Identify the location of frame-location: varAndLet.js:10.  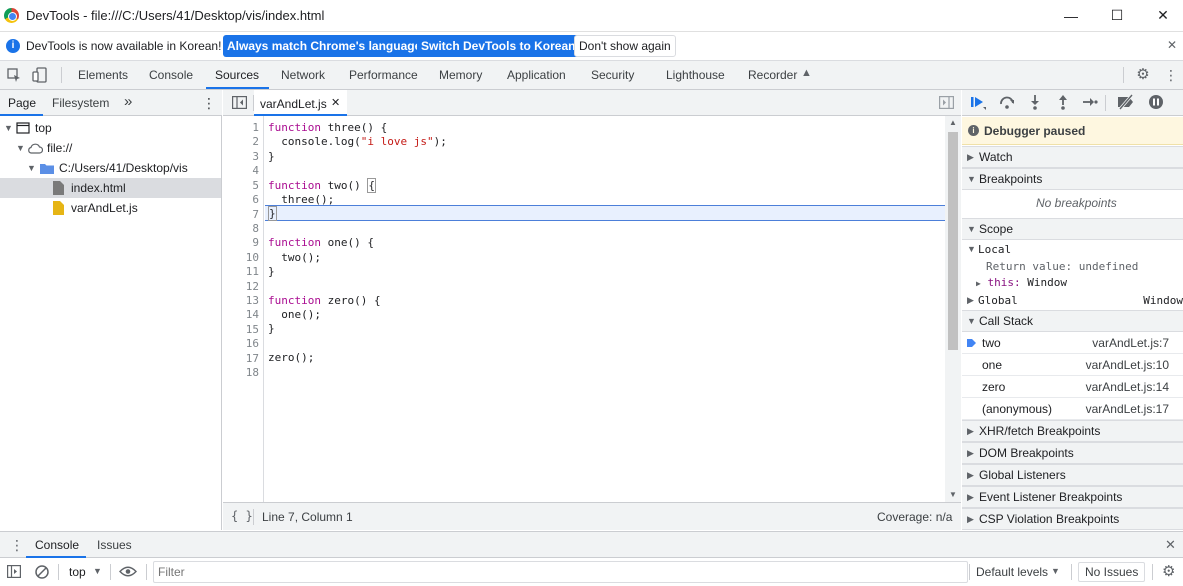
(1127, 365).